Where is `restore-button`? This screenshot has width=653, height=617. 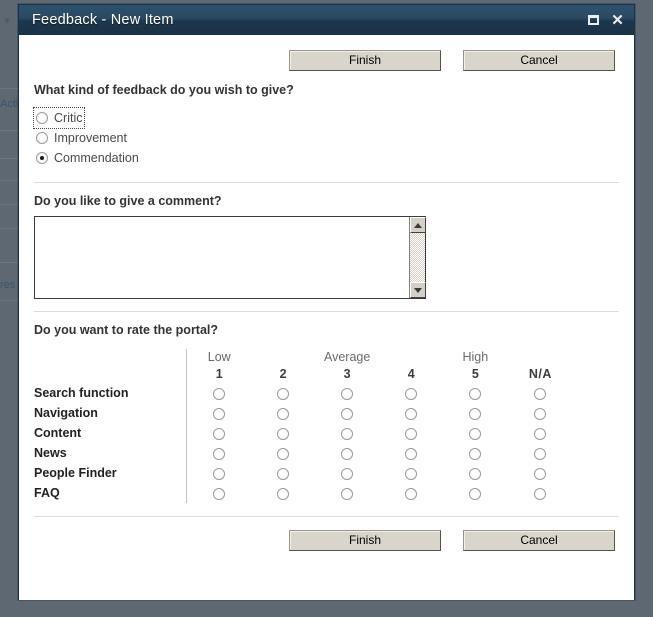
restore-button is located at coordinates (593, 20).